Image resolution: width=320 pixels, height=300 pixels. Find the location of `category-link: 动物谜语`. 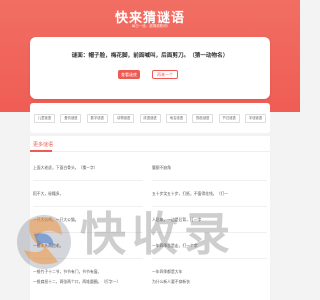

category-link: 动物谜语 is located at coordinates (124, 118).